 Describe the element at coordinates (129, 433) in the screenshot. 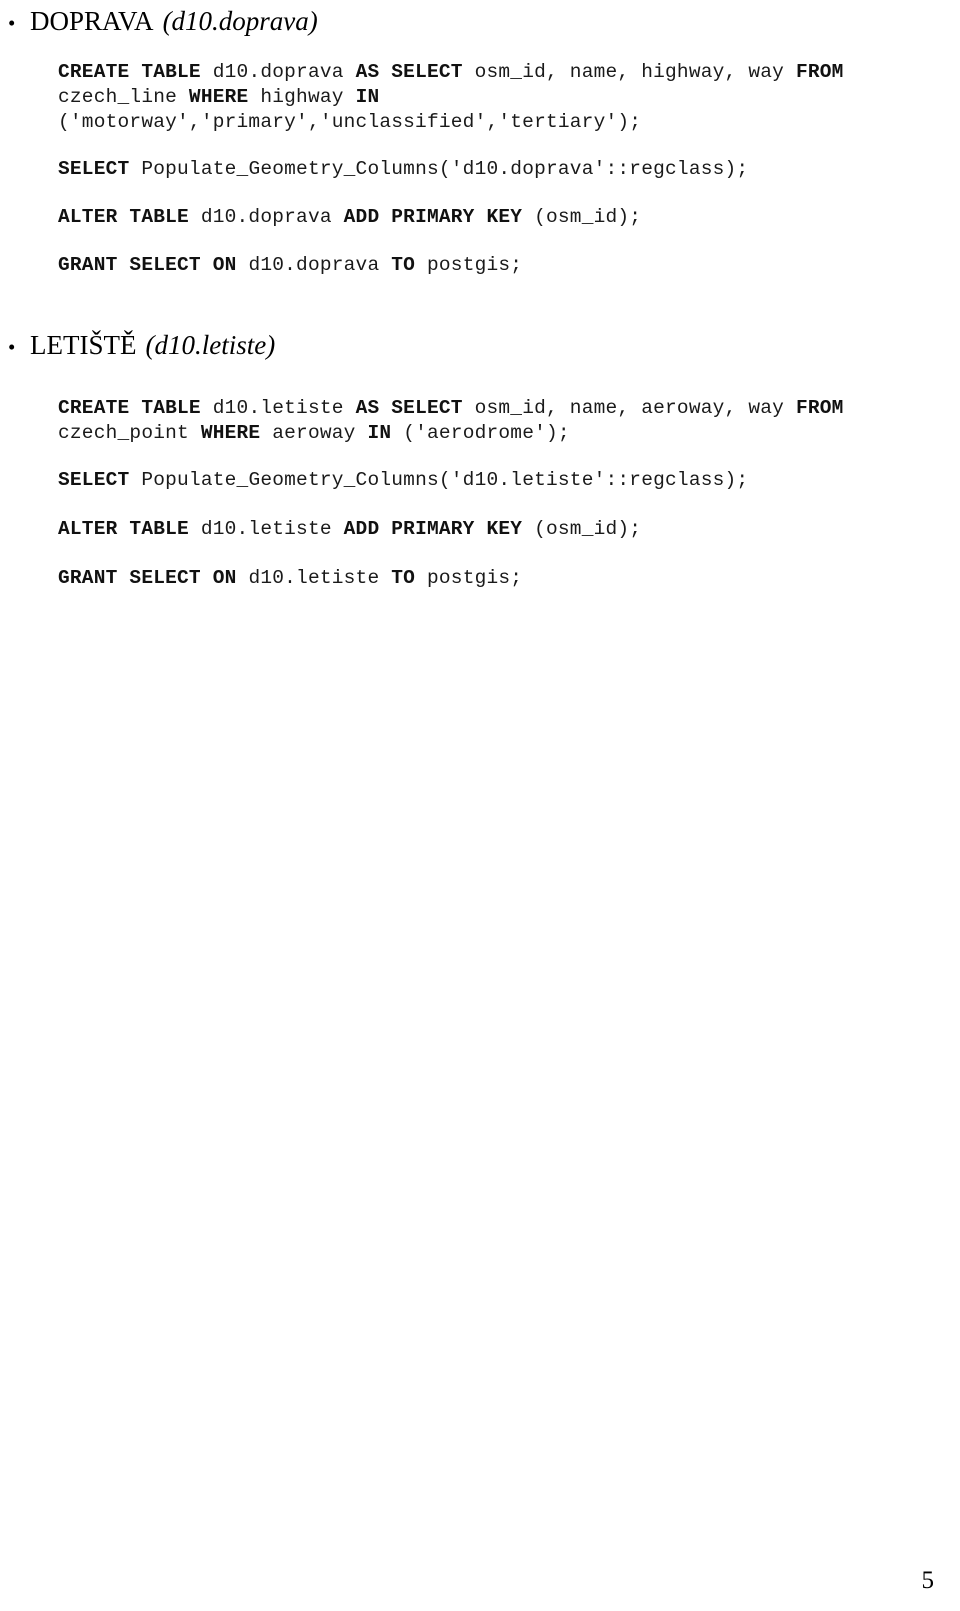

I see `sql-text: czech_point` at that location.